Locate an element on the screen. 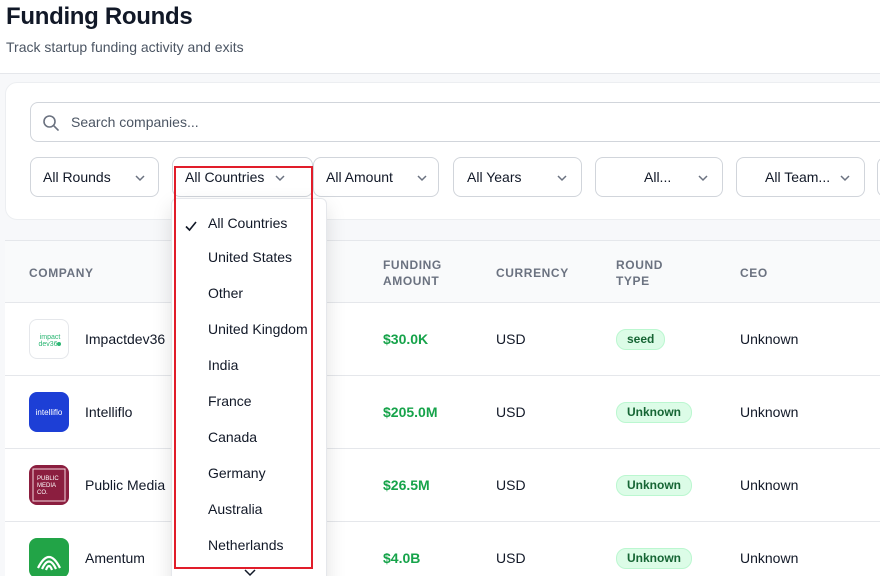 This screenshot has height=576, width=880. impactdev-logo-icon: impact dev36 is located at coordinates (49, 341).